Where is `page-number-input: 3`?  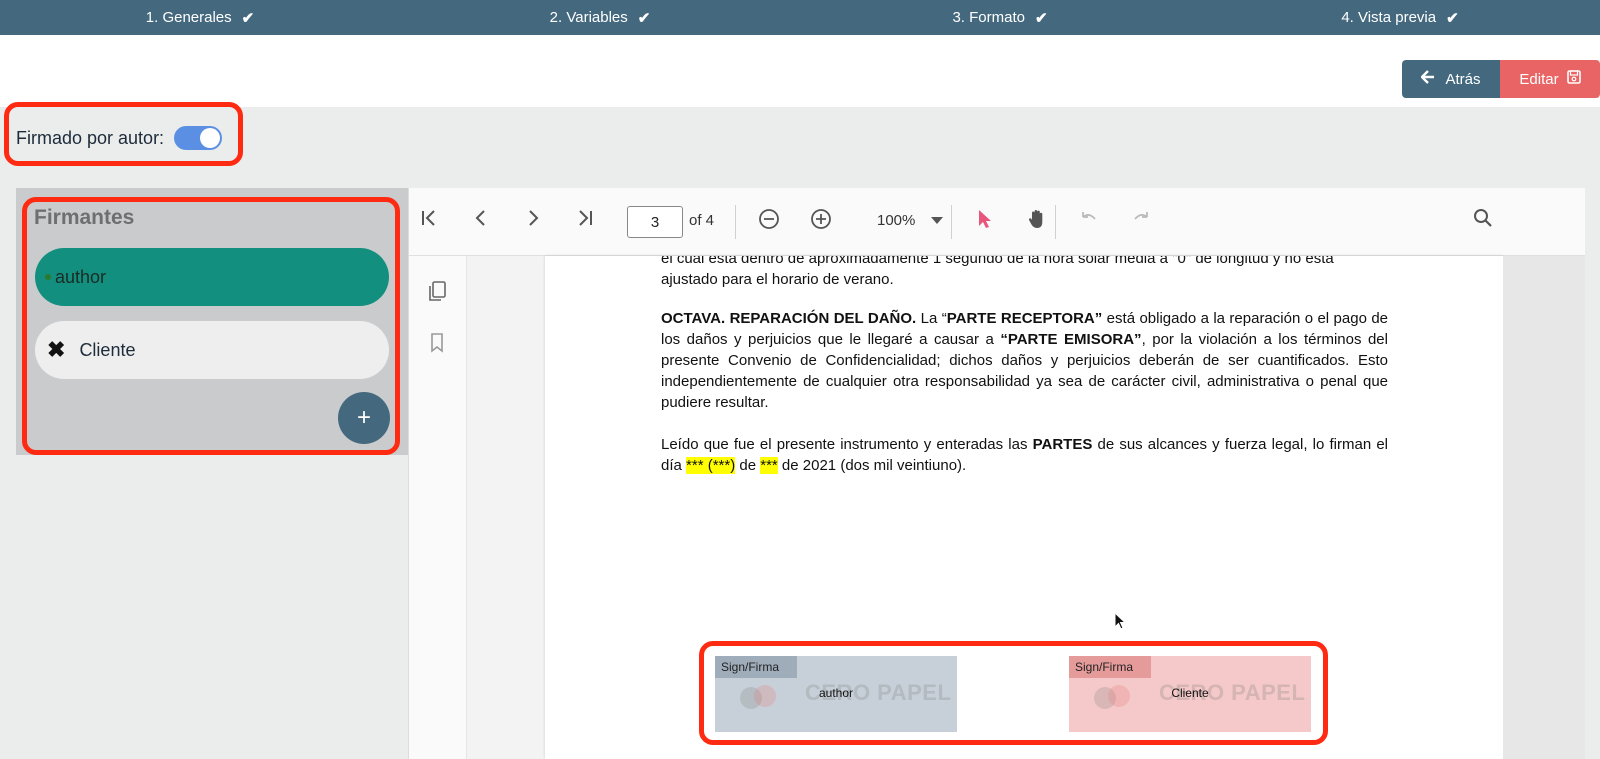
page-number-input: 3 is located at coordinates (655, 222).